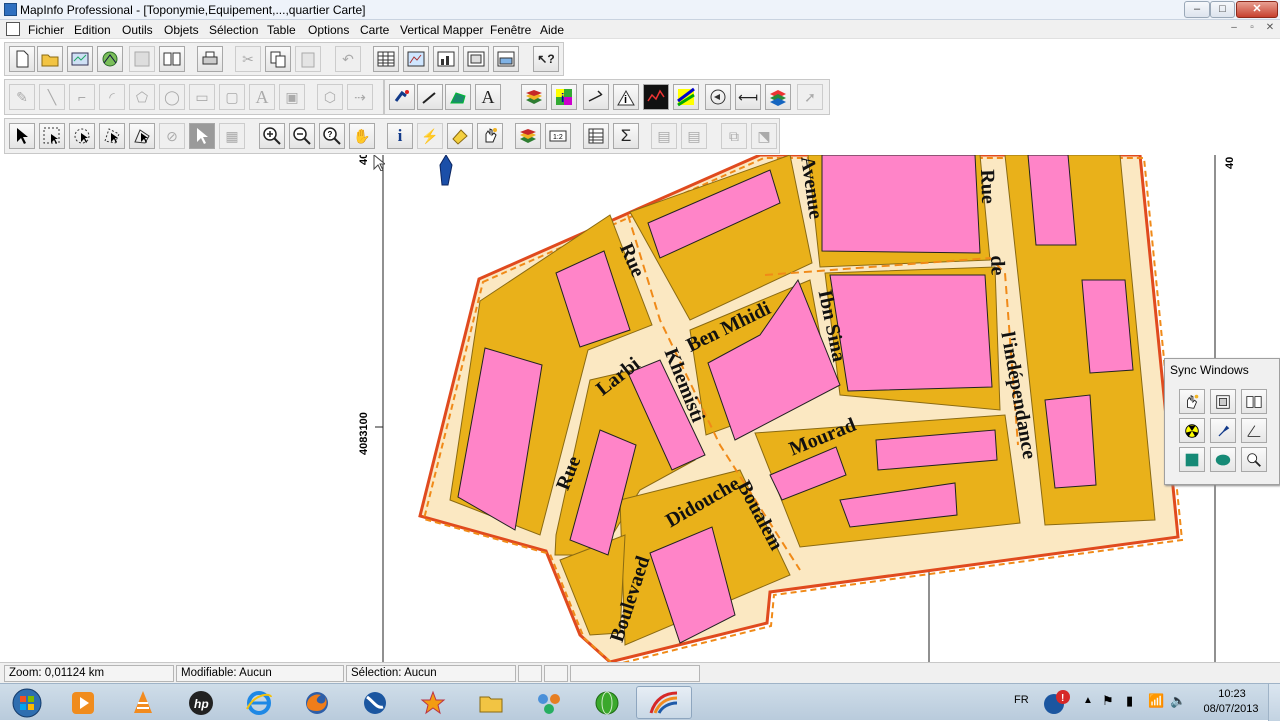 The width and height of the screenshot is (1280, 721). I want to click on cut-icon: ✂, so click(248, 59).